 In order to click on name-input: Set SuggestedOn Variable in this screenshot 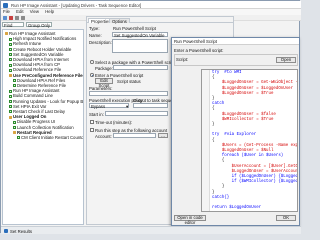, I will do `click(140, 35)`.